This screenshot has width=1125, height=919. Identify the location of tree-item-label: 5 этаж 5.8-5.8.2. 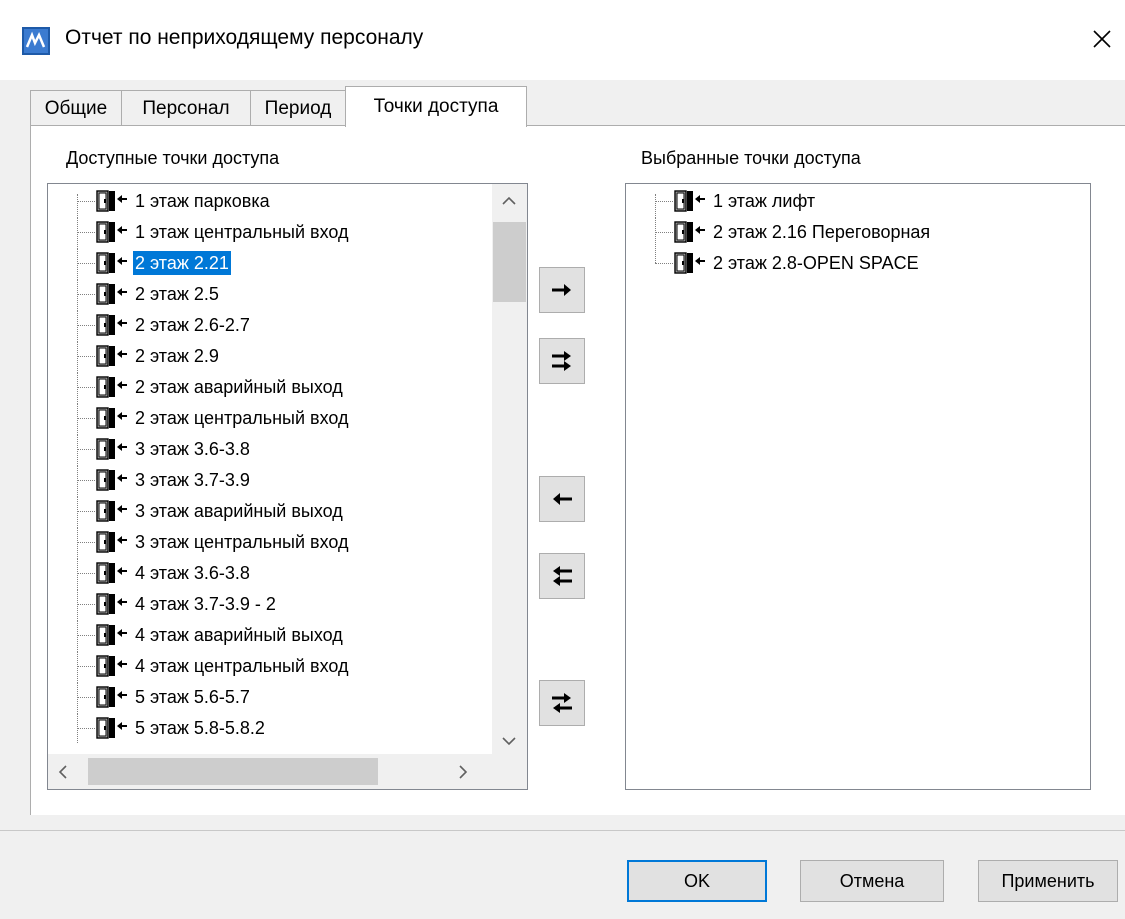
(200, 728).